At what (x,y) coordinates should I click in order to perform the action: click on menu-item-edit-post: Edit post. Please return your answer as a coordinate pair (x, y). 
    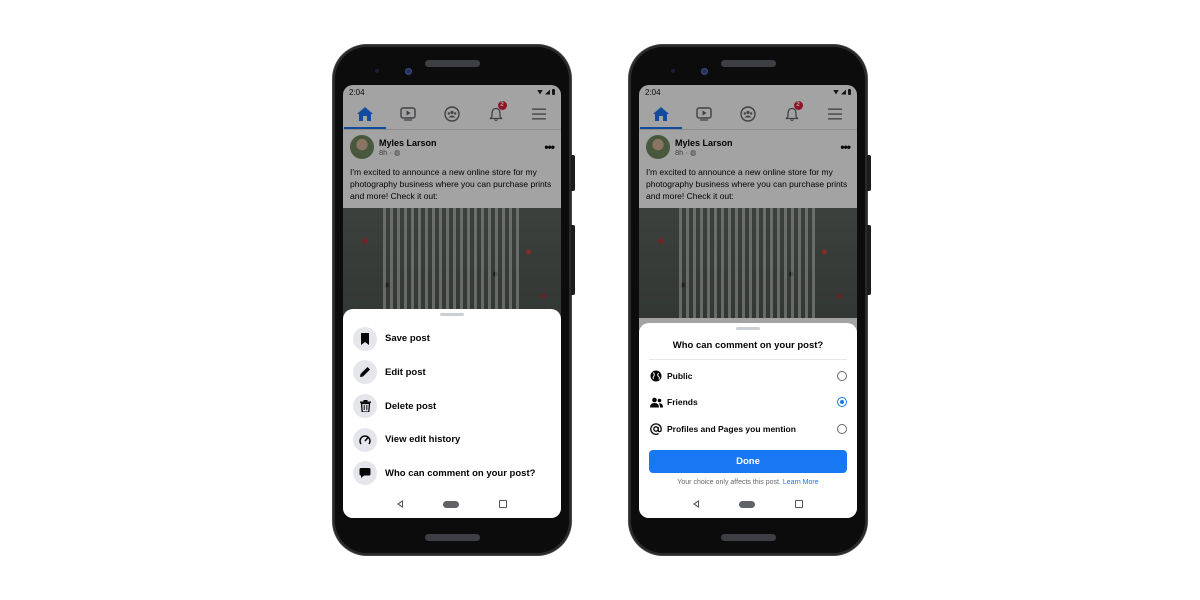
    Looking at the image, I should click on (452, 373).